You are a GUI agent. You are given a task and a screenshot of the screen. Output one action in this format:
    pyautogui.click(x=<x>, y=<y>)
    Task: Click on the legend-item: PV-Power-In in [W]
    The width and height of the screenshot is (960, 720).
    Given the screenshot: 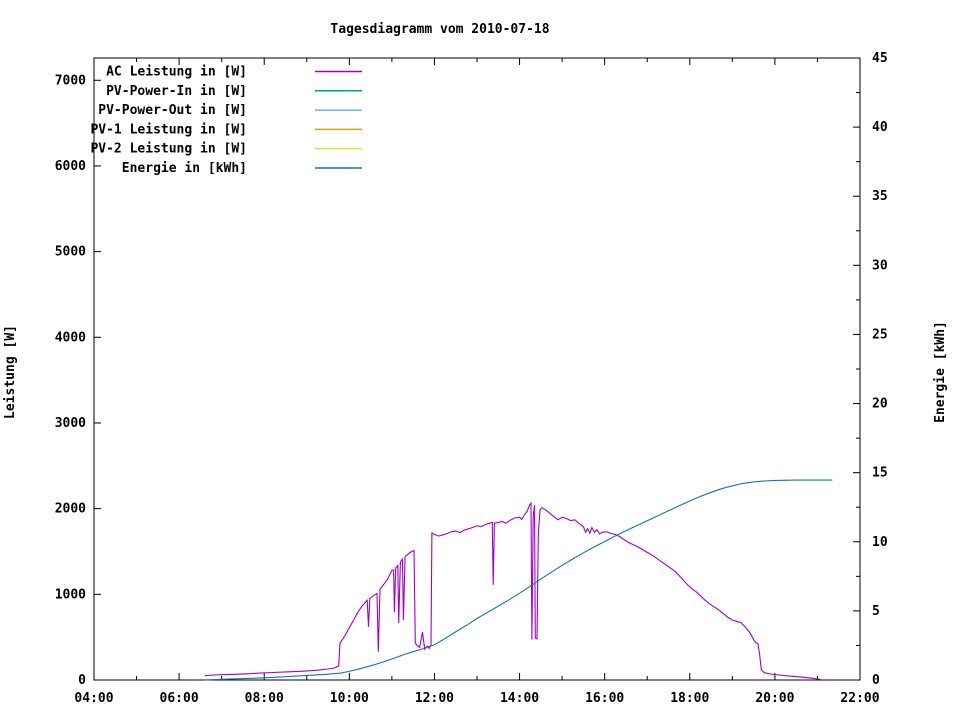 What is the action you would take?
    pyautogui.click(x=234, y=91)
    